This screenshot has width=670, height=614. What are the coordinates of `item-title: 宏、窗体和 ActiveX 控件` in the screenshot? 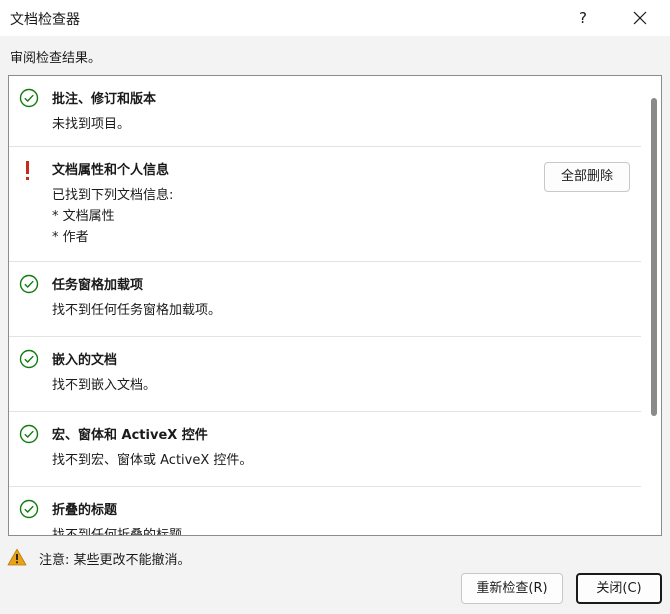 It's located at (130, 435).